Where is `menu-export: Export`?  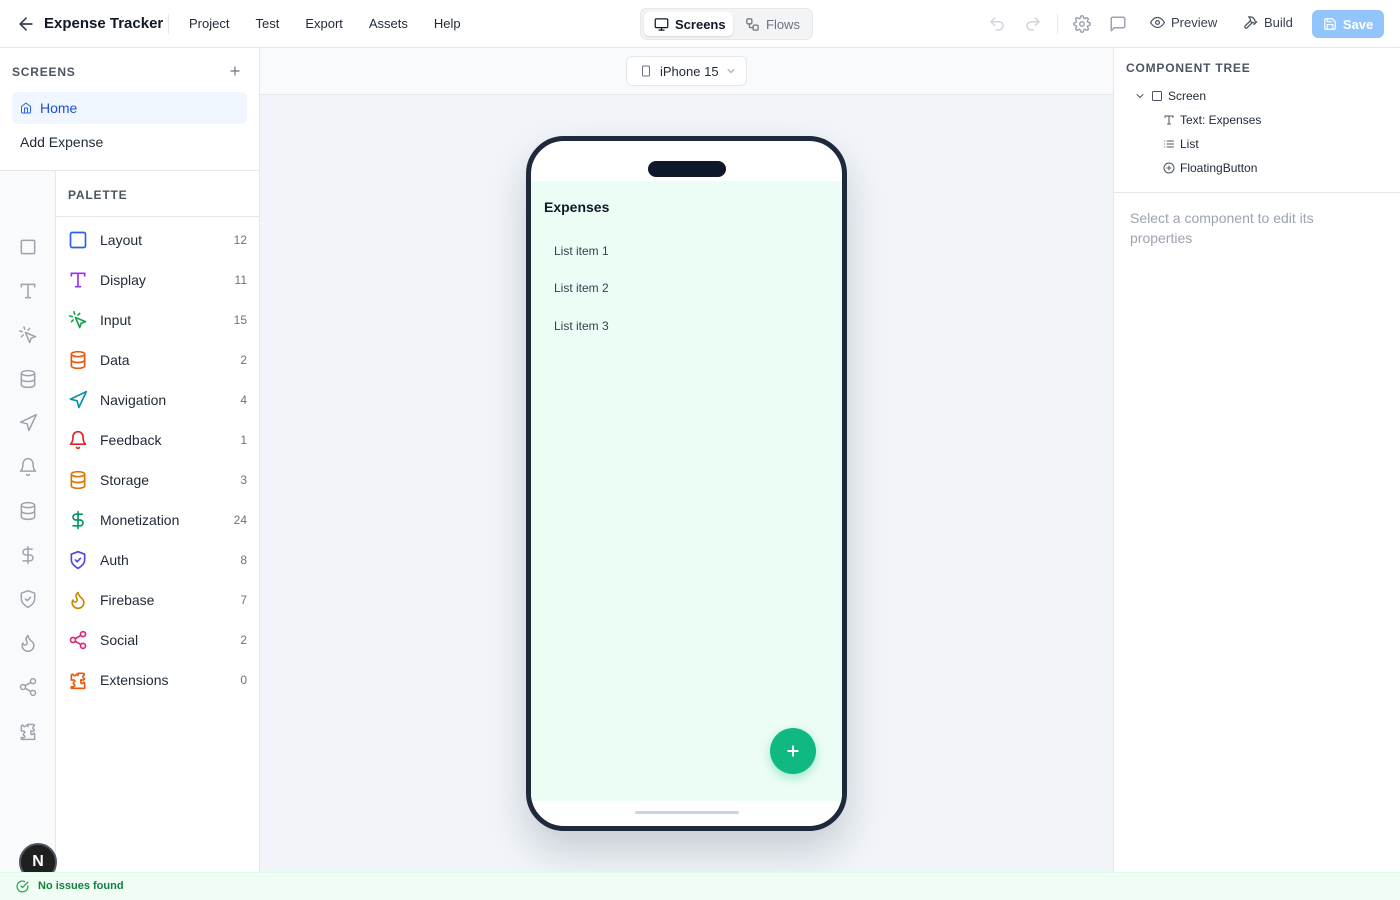
menu-export: Export is located at coordinates (324, 23).